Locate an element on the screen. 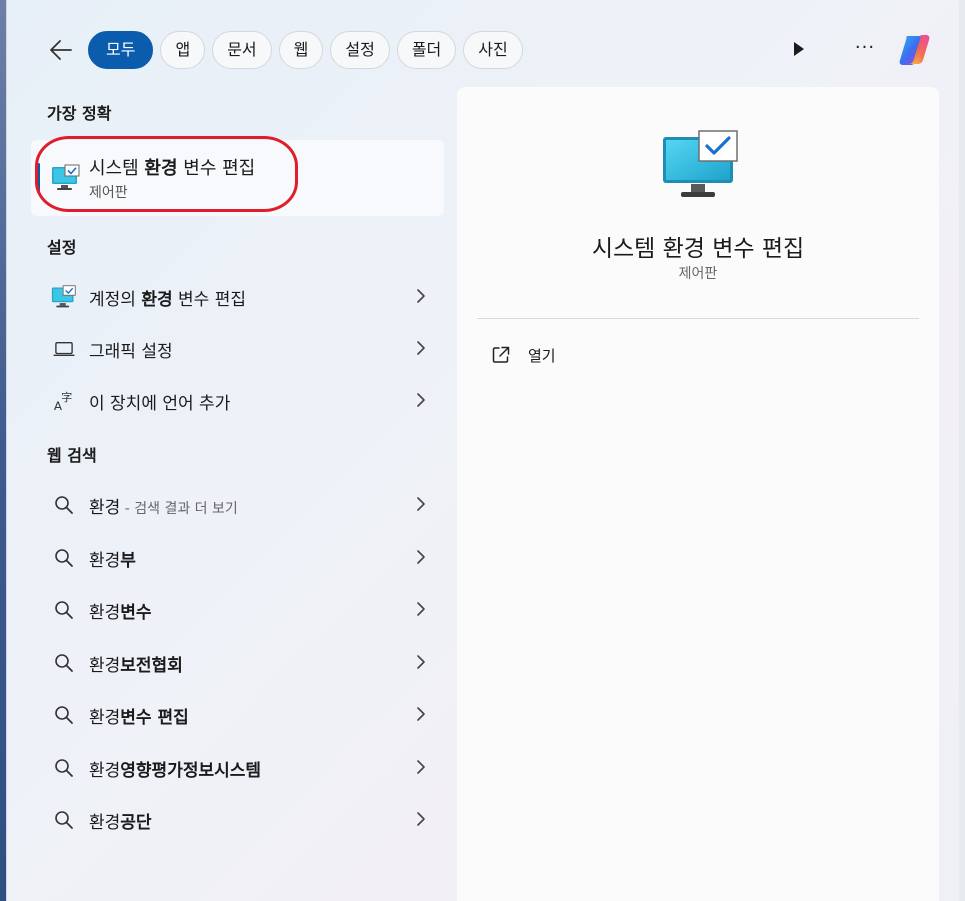 The image size is (965, 901). section-title-best-match: 가장 정확 is located at coordinates (79, 113).